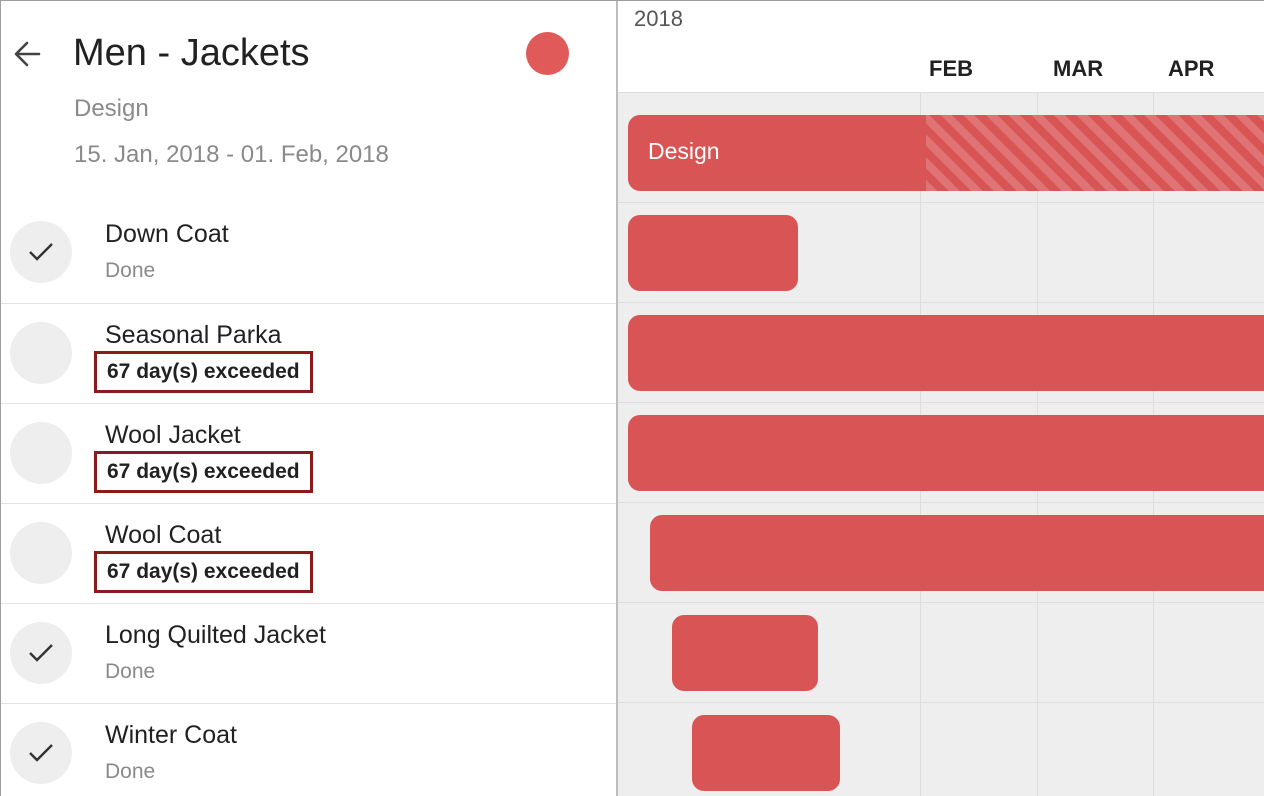  I want to click on task-row: Wool Jacket 67 day(s) exceeded, so click(308, 453).